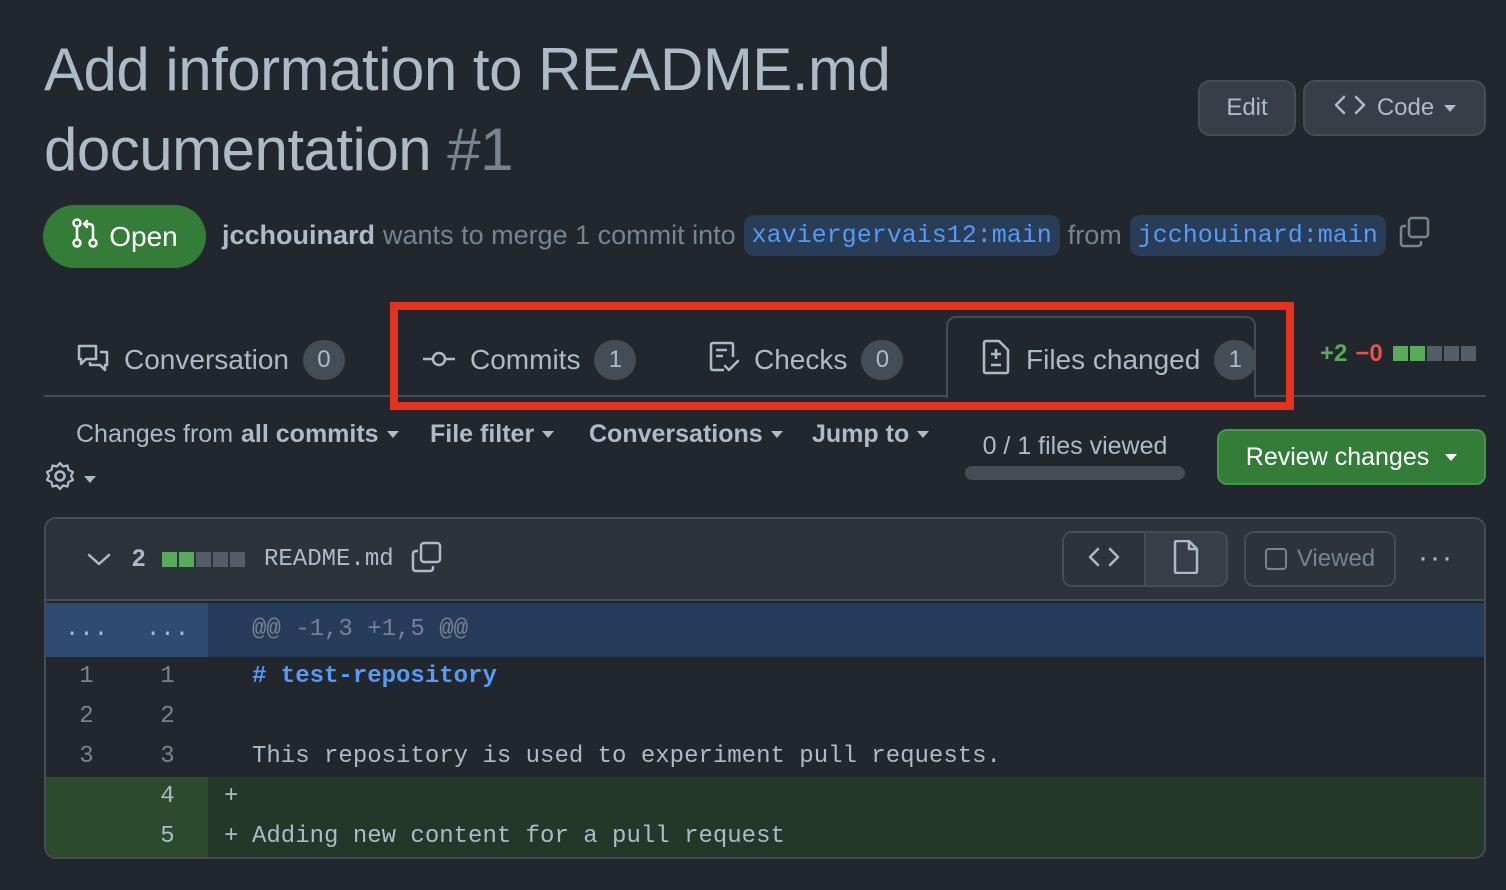 Image resolution: width=1506 pixels, height=890 pixels. Describe the element at coordinates (206, 359) in the screenshot. I see `tab-conversation-label: Conversation` at that location.